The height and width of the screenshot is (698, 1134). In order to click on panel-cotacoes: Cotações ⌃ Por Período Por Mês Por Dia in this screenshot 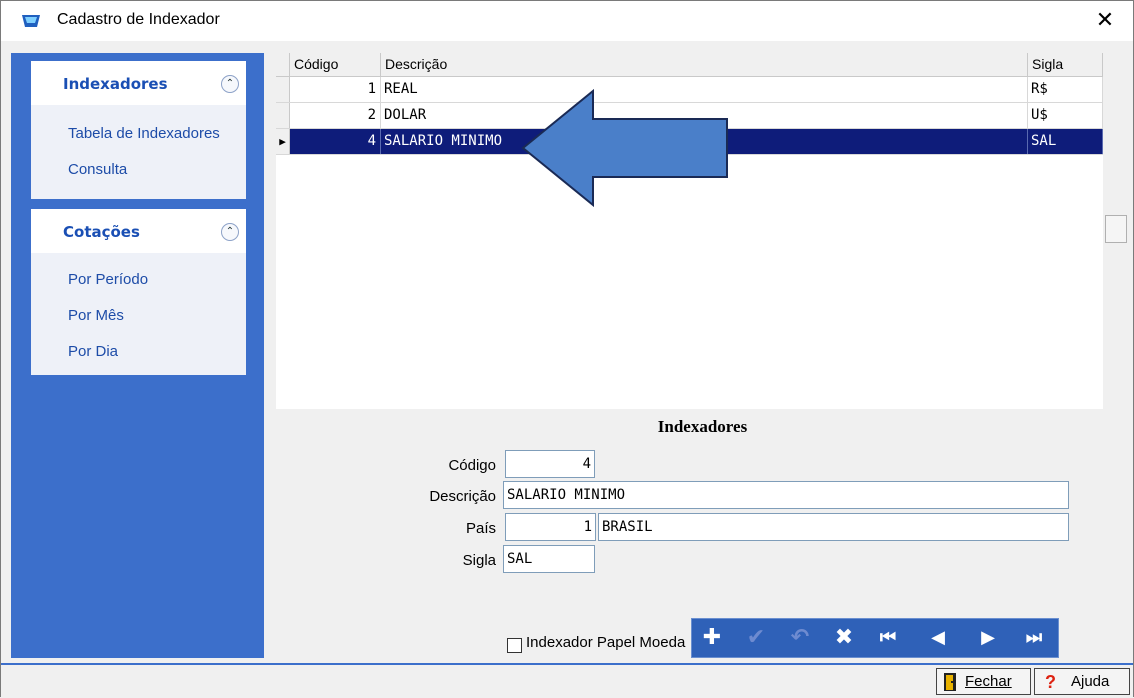, I will do `click(138, 292)`.